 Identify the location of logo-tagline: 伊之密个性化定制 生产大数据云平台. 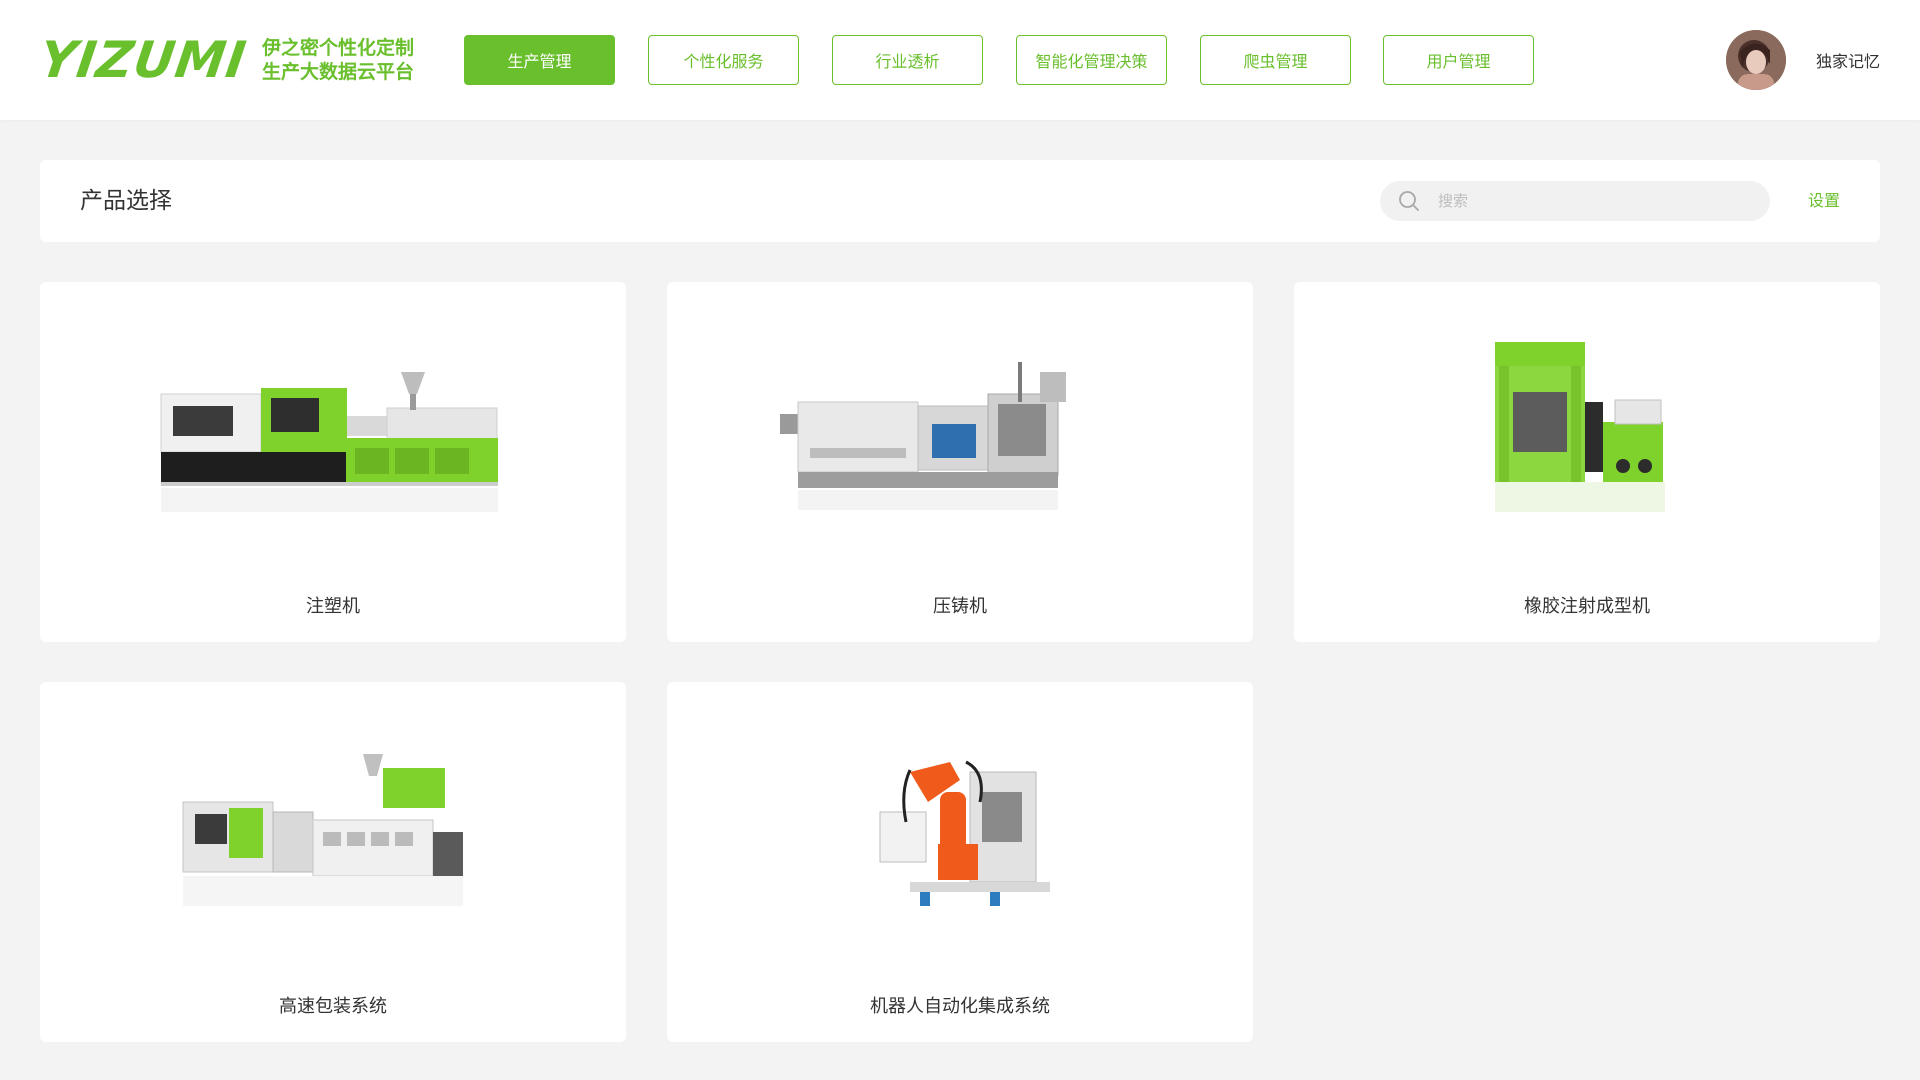
(338, 60).